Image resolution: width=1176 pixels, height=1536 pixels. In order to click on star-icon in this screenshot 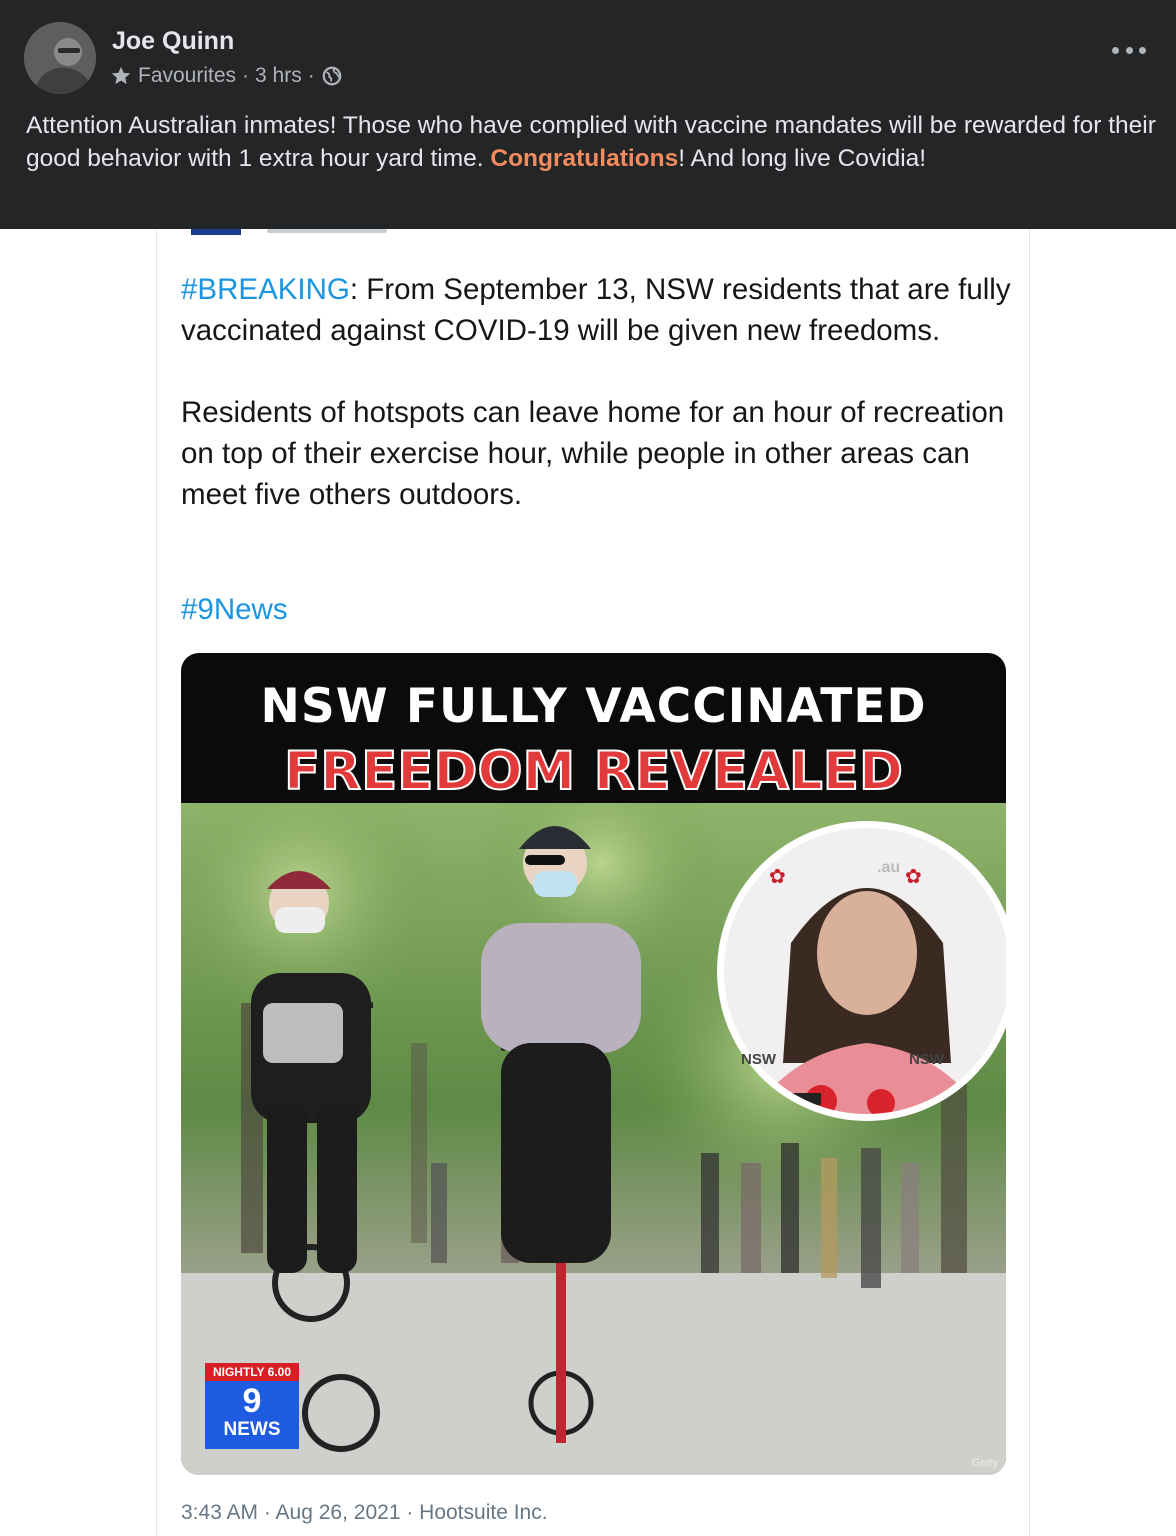, I will do `click(121, 75)`.